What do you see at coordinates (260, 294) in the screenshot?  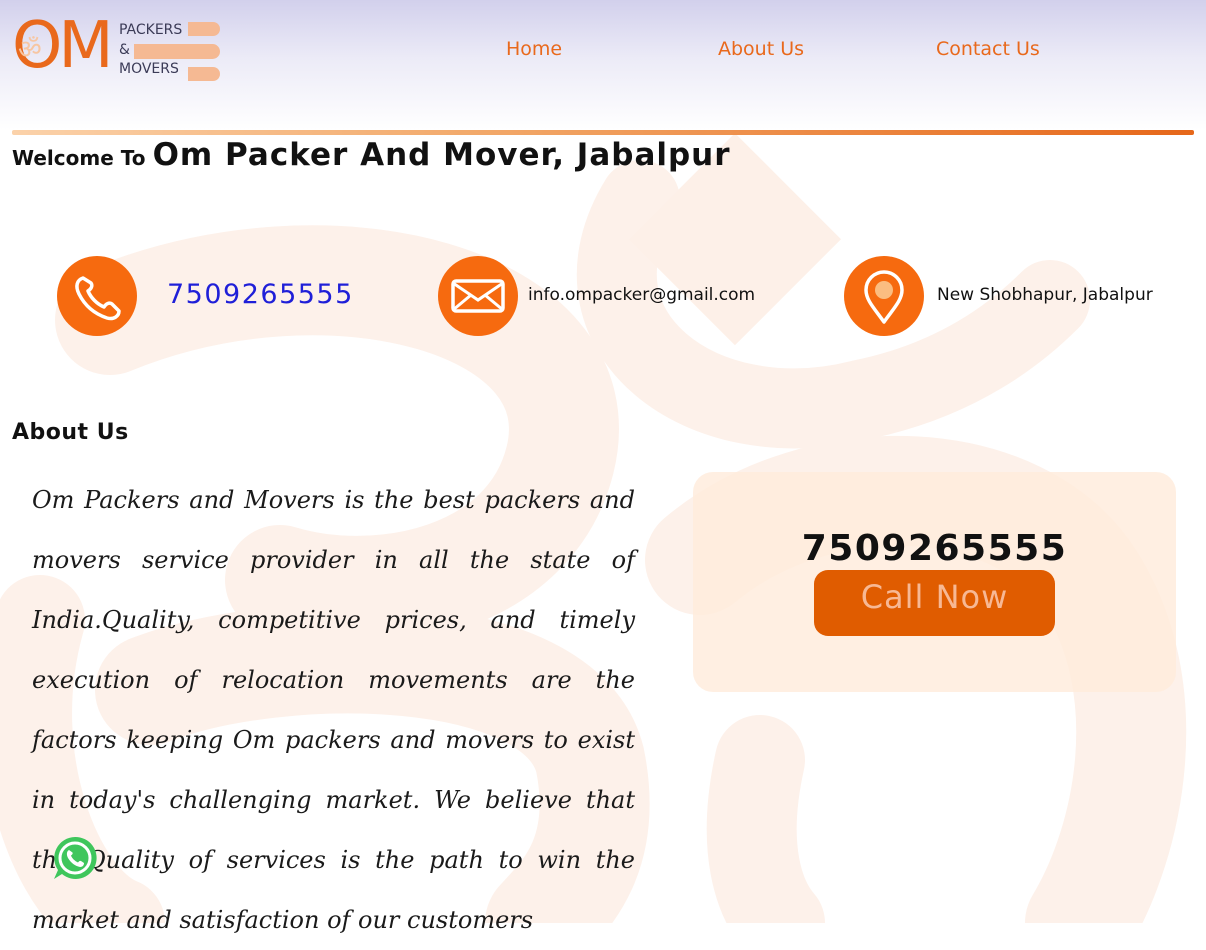 I see `phone-number-link: 7509265555` at bounding box center [260, 294].